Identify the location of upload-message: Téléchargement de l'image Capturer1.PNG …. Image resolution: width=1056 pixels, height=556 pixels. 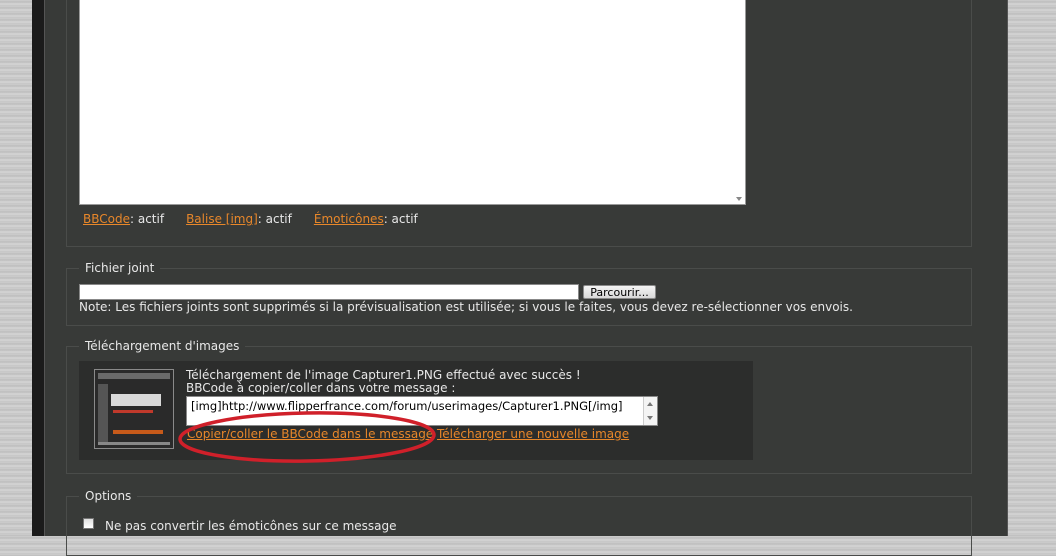
(383, 382).